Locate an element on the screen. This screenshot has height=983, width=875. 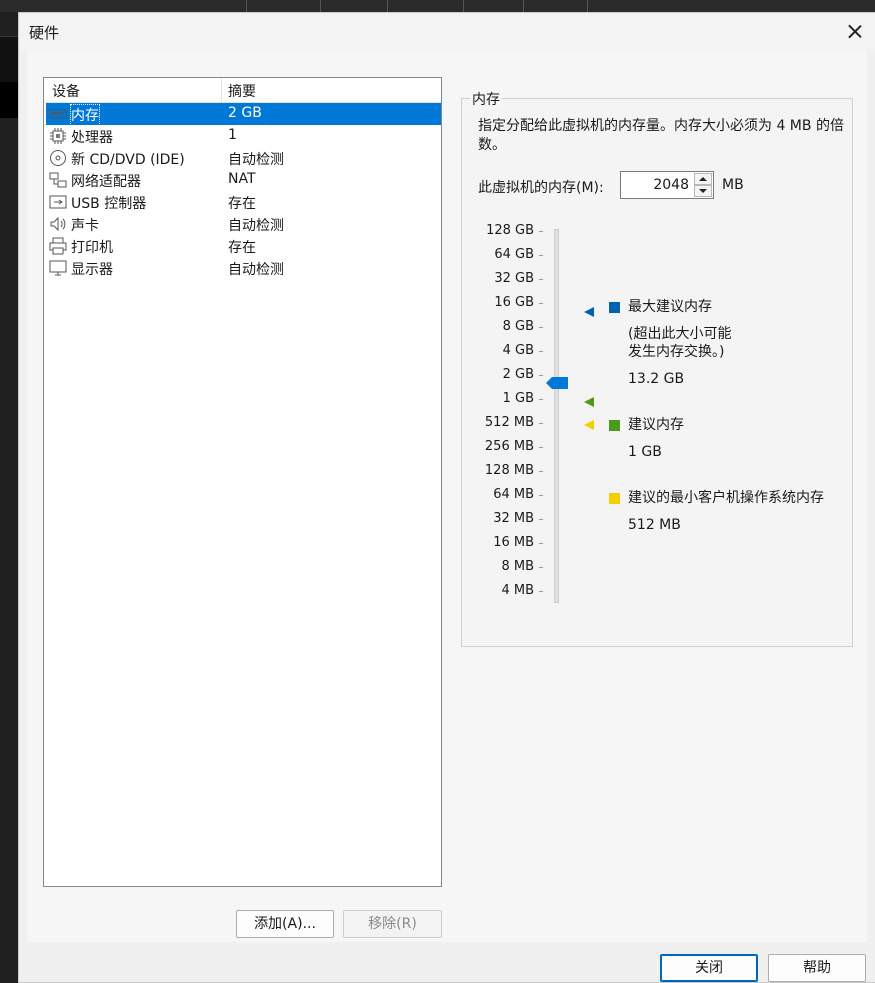
device-row: 处理器 1 is located at coordinates (243, 136).